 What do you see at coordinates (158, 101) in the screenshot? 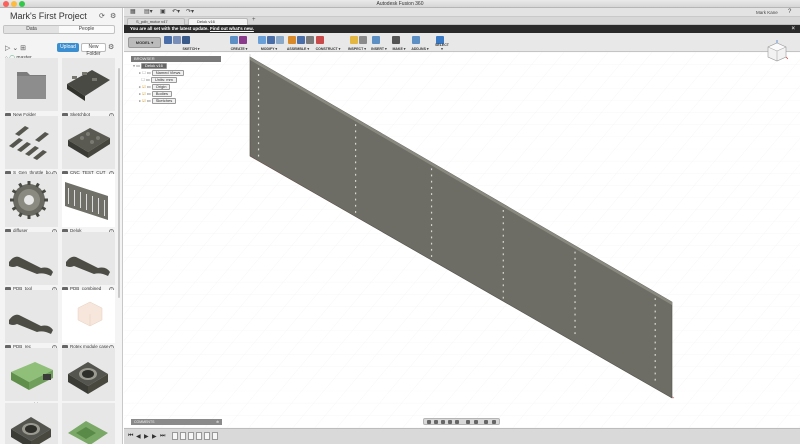
I see `tree-node: ▹ ☑ ▭ Sketches` at bounding box center [158, 101].